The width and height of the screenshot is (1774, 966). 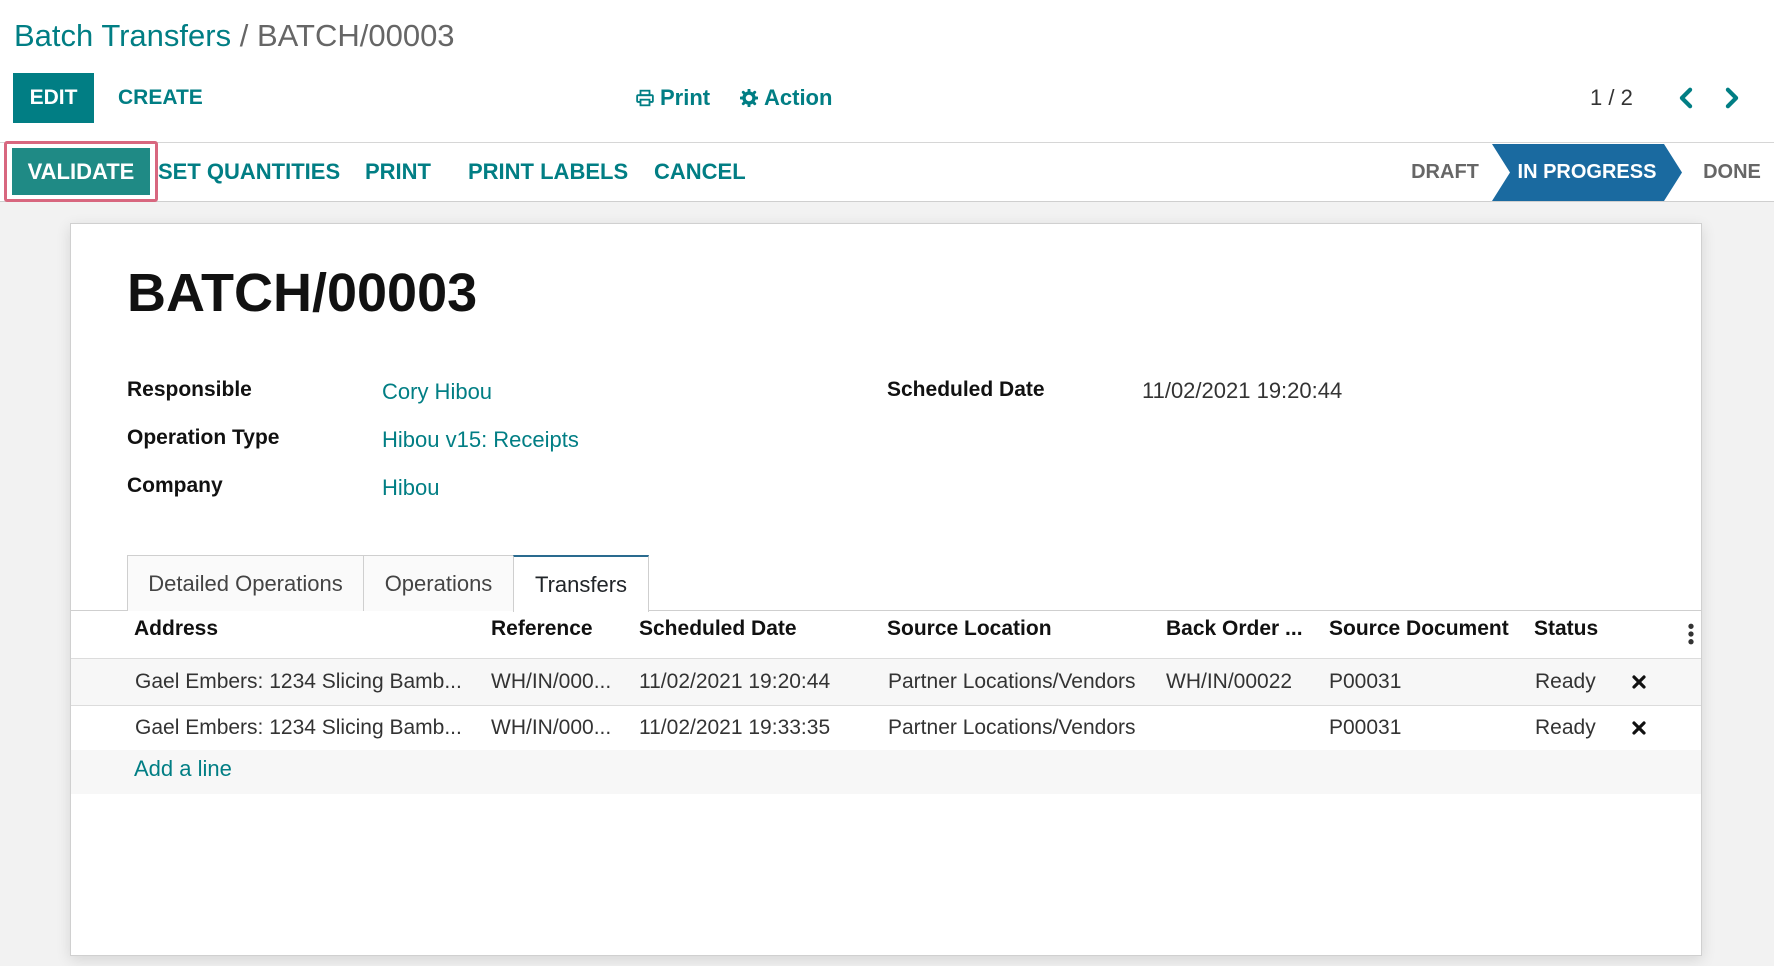 What do you see at coordinates (1419, 629) in the screenshot?
I see `column-header-source-document: Source Document` at bounding box center [1419, 629].